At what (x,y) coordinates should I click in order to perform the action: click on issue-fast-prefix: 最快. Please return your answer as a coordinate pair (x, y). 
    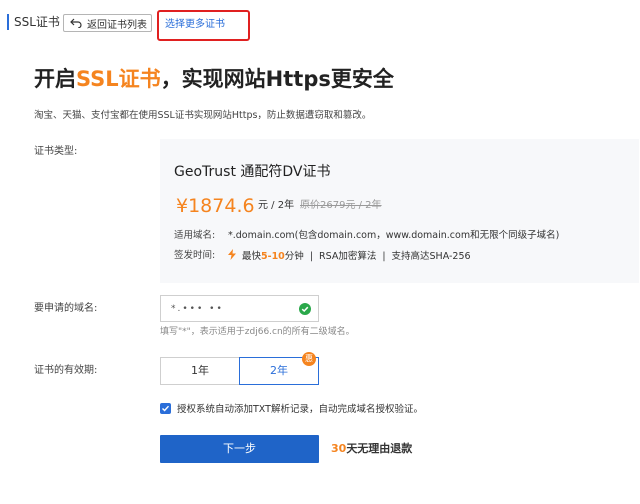
    Looking at the image, I should click on (252, 256).